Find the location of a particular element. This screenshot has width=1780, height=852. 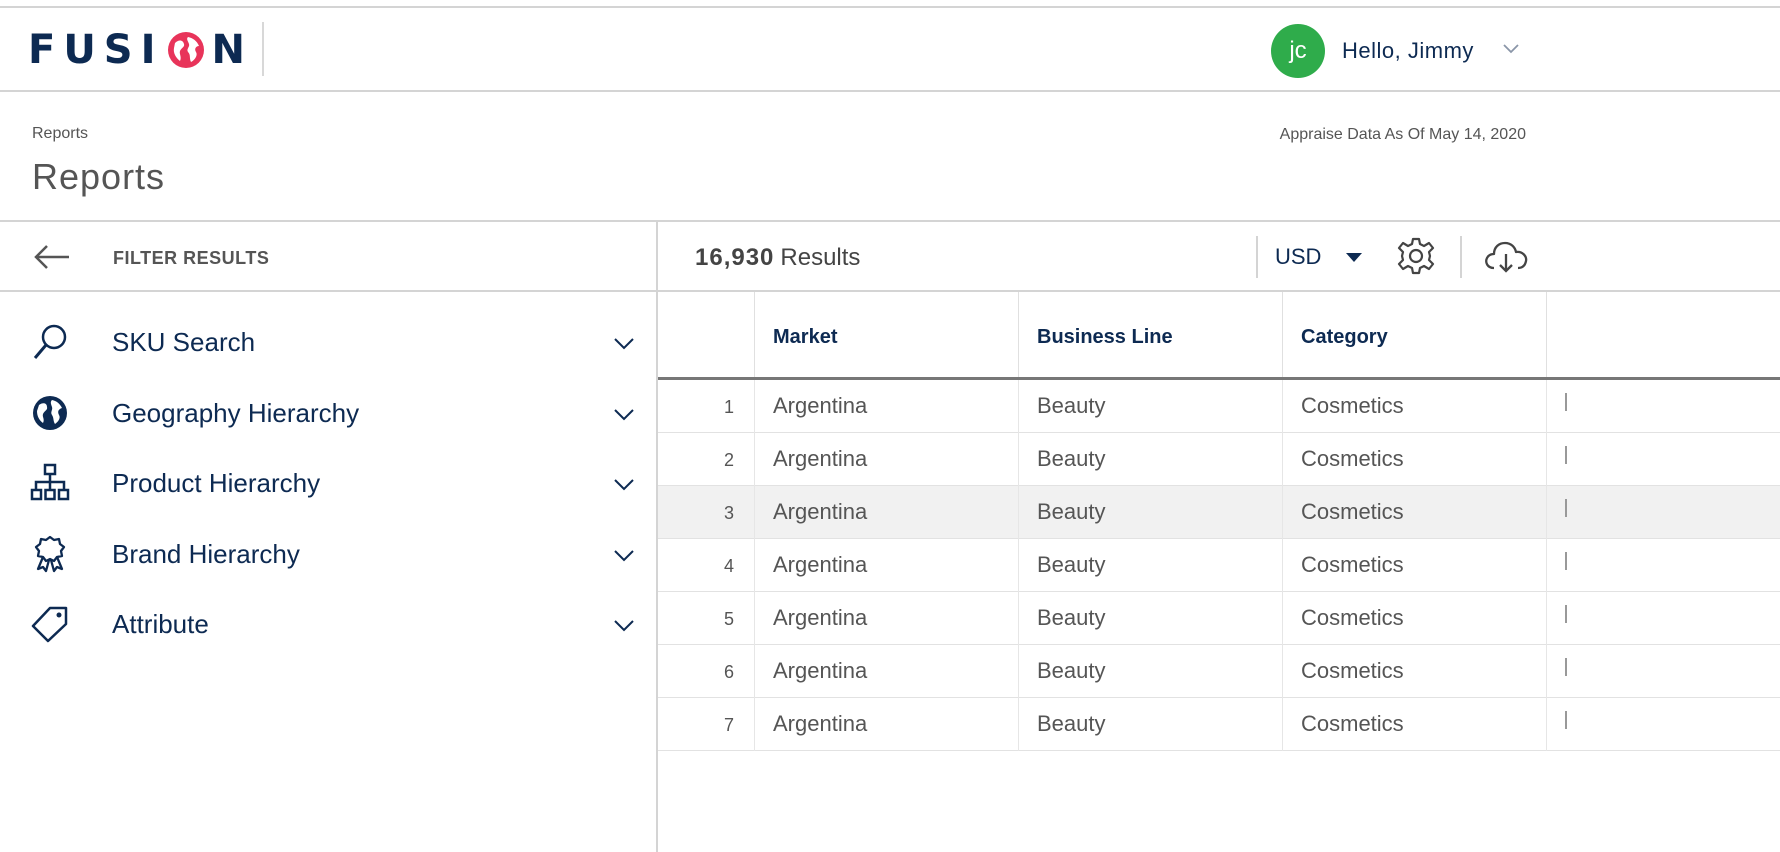

filter-item-geography-hierarchy: Geography Hierarchy is located at coordinates (329, 413).